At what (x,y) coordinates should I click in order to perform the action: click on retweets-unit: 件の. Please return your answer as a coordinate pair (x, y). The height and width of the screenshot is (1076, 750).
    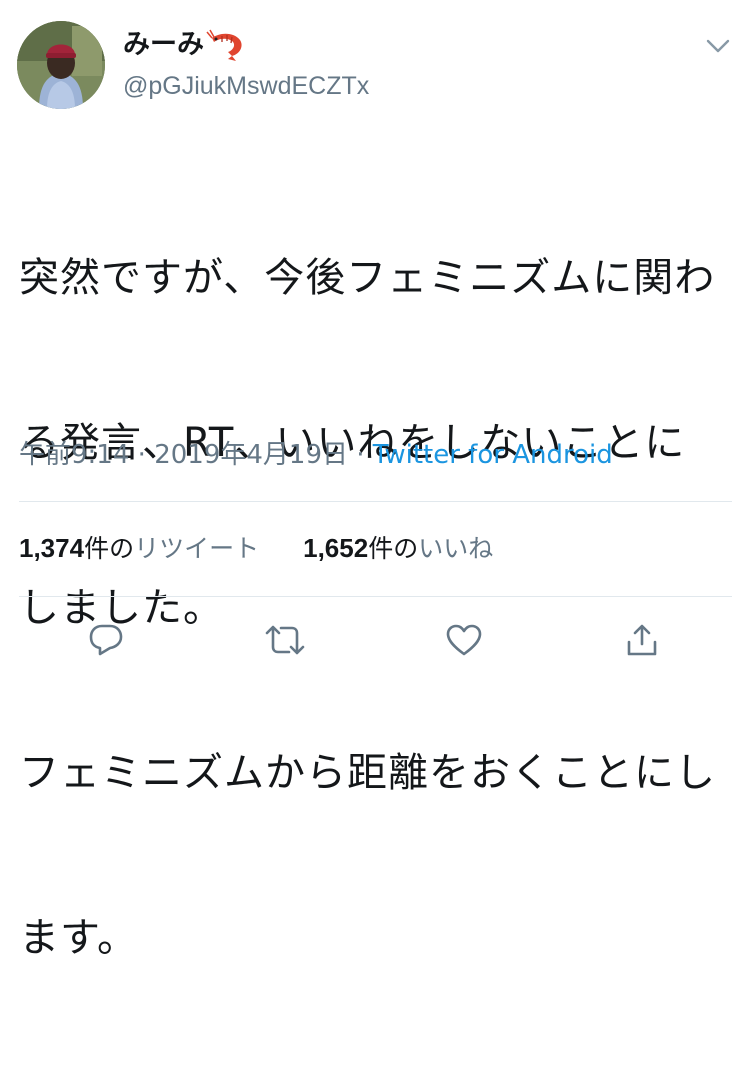
    Looking at the image, I should click on (109, 548).